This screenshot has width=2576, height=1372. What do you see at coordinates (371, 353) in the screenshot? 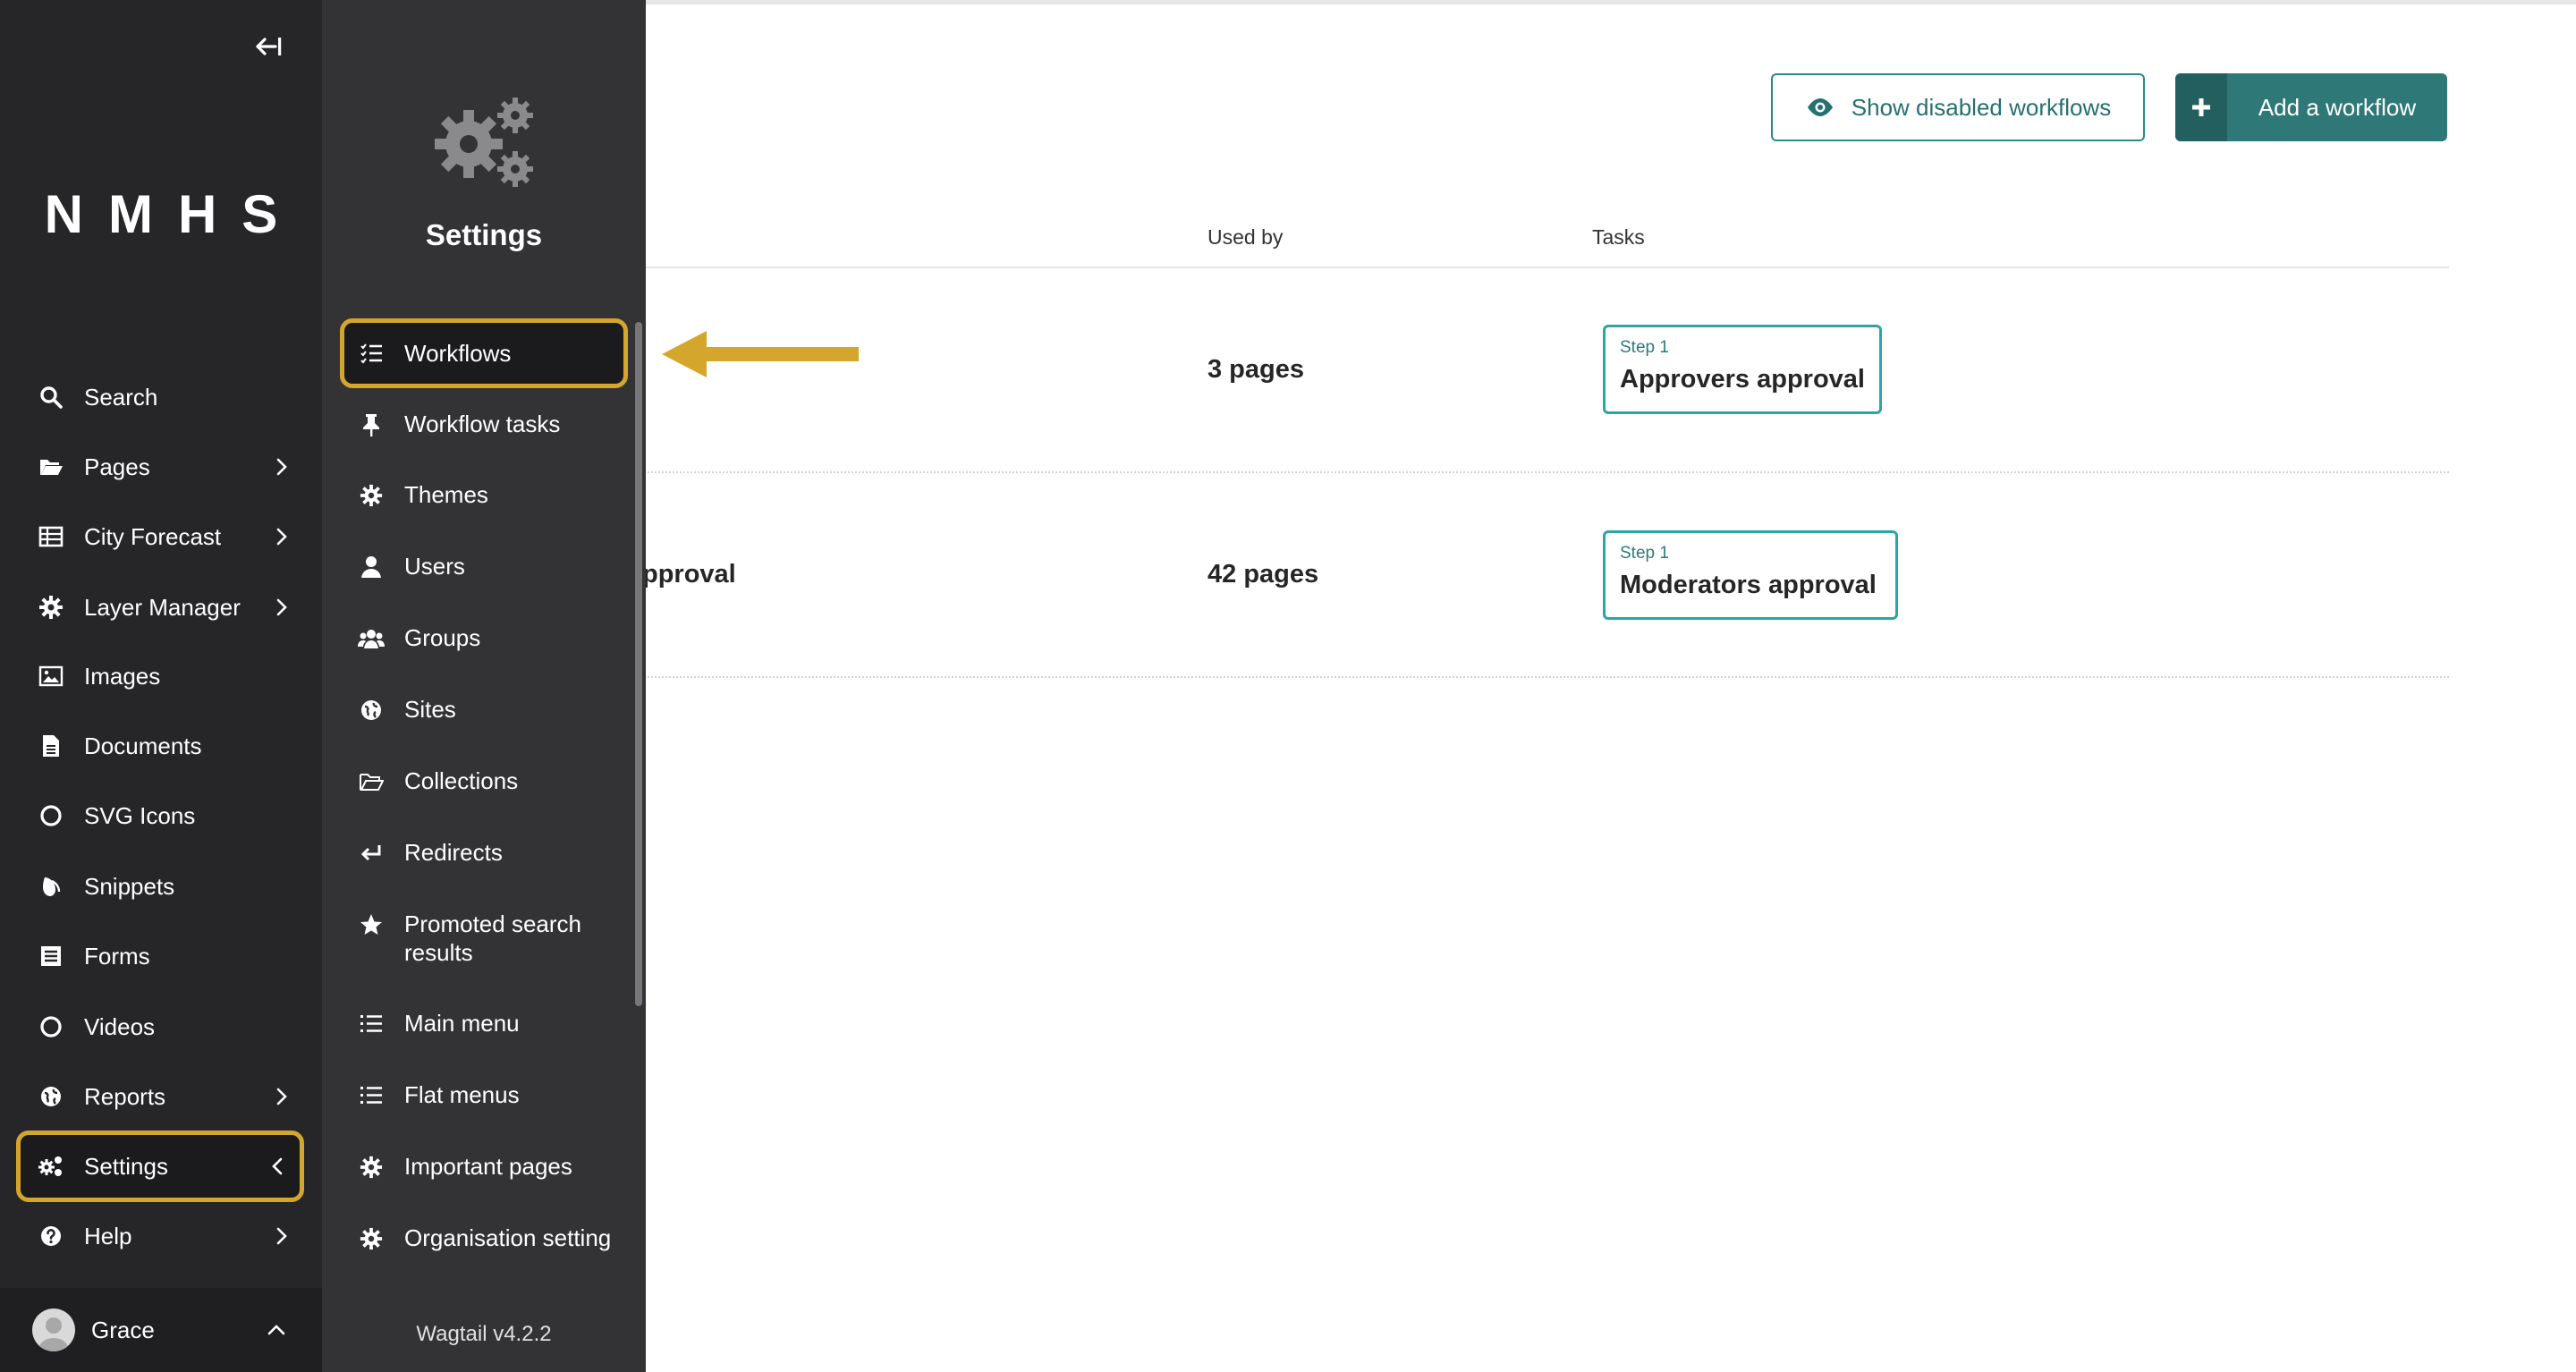
I see `tasks-icon` at bounding box center [371, 353].